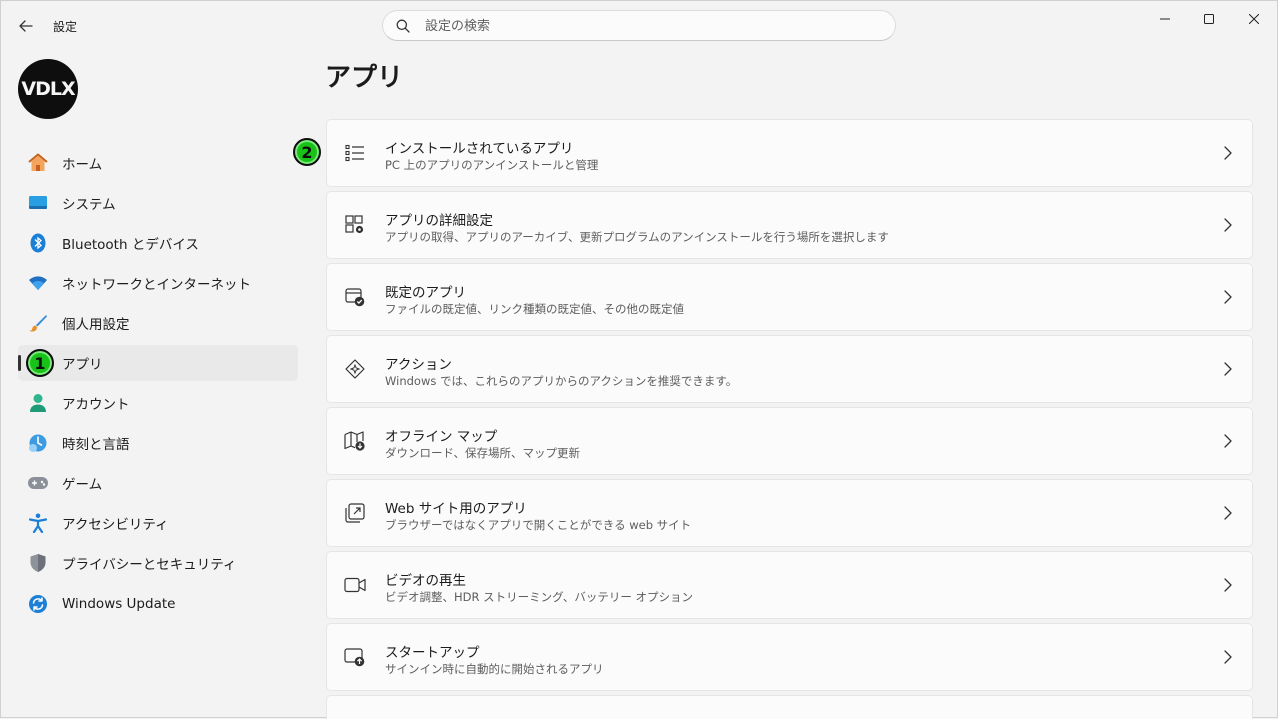 The width and height of the screenshot is (1278, 719). Describe the element at coordinates (534, 309) in the screenshot. I see `card-subtitle: ファイルの既定値、リンク種類の既定値、その他の既定値` at that location.